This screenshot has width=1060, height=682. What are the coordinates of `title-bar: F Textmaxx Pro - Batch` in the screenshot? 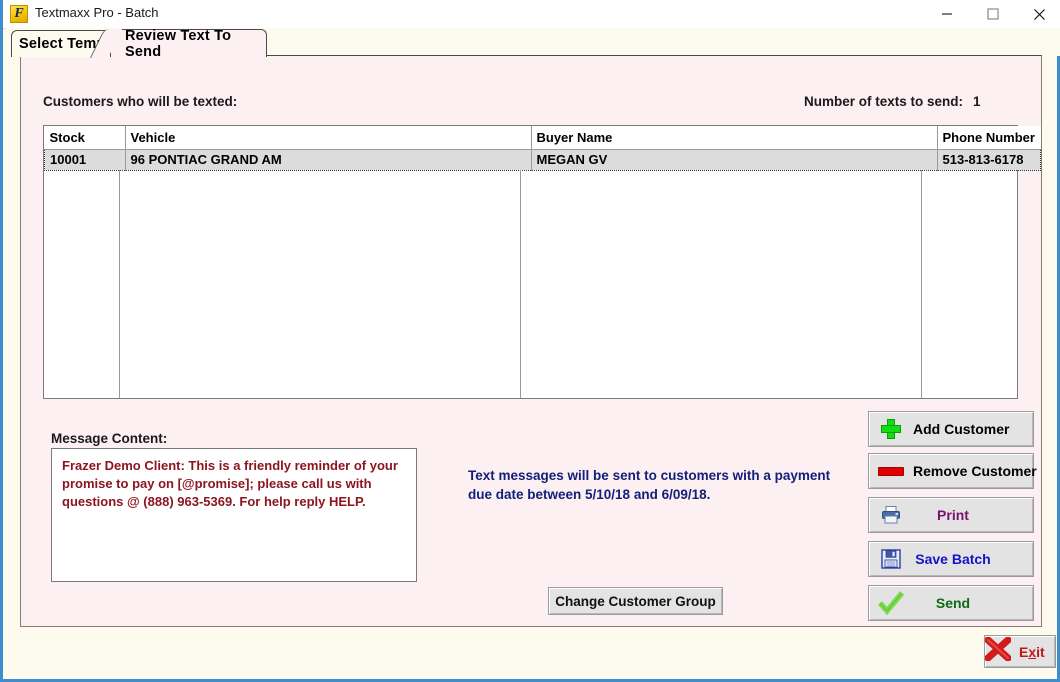 It's located at (531, 14).